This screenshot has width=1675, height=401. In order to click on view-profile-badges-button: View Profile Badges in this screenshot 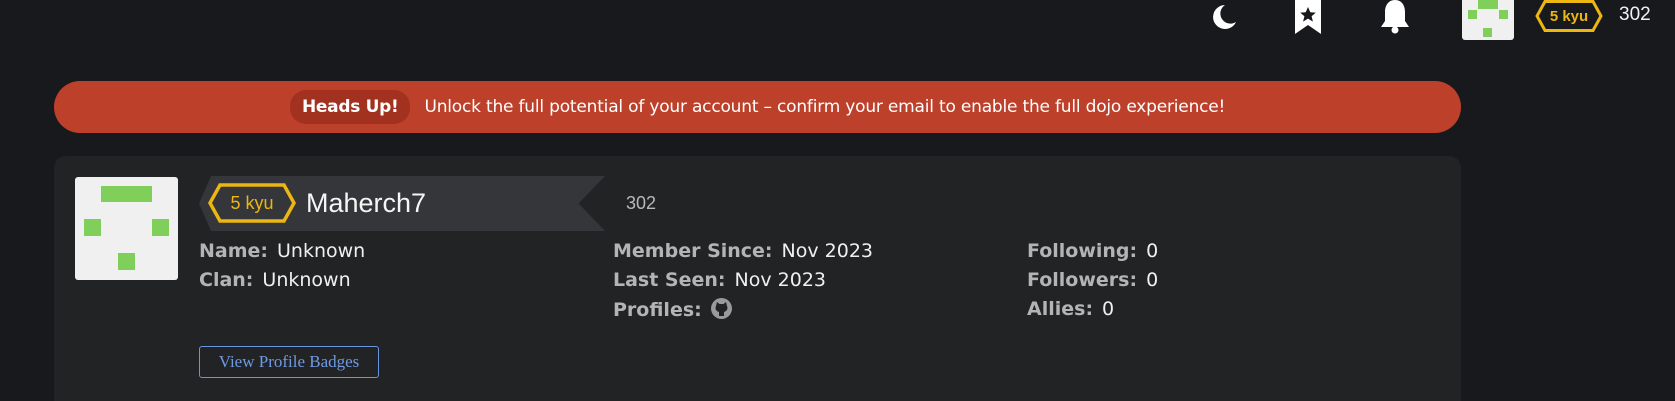, I will do `click(289, 362)`.